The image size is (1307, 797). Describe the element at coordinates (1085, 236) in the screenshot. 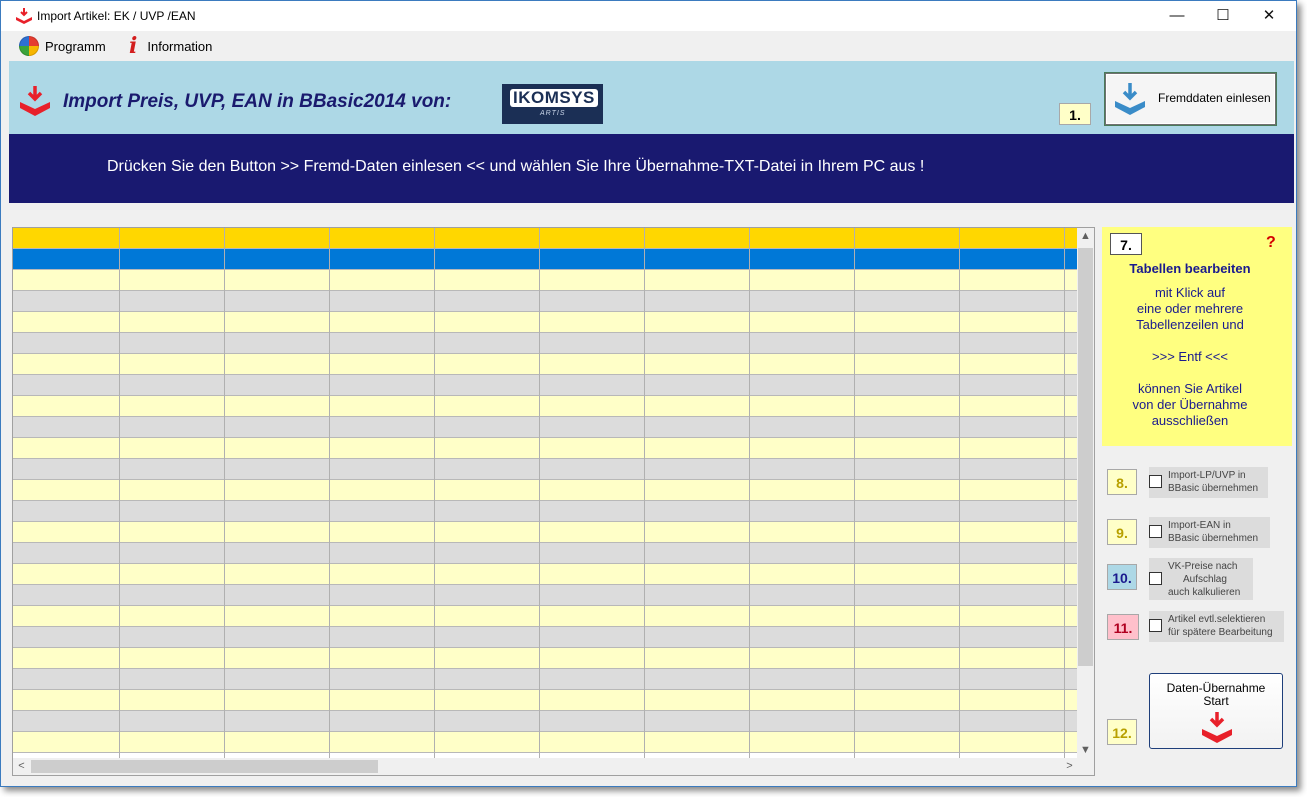

I see `scroll-up-arrow: ▲` at that location.